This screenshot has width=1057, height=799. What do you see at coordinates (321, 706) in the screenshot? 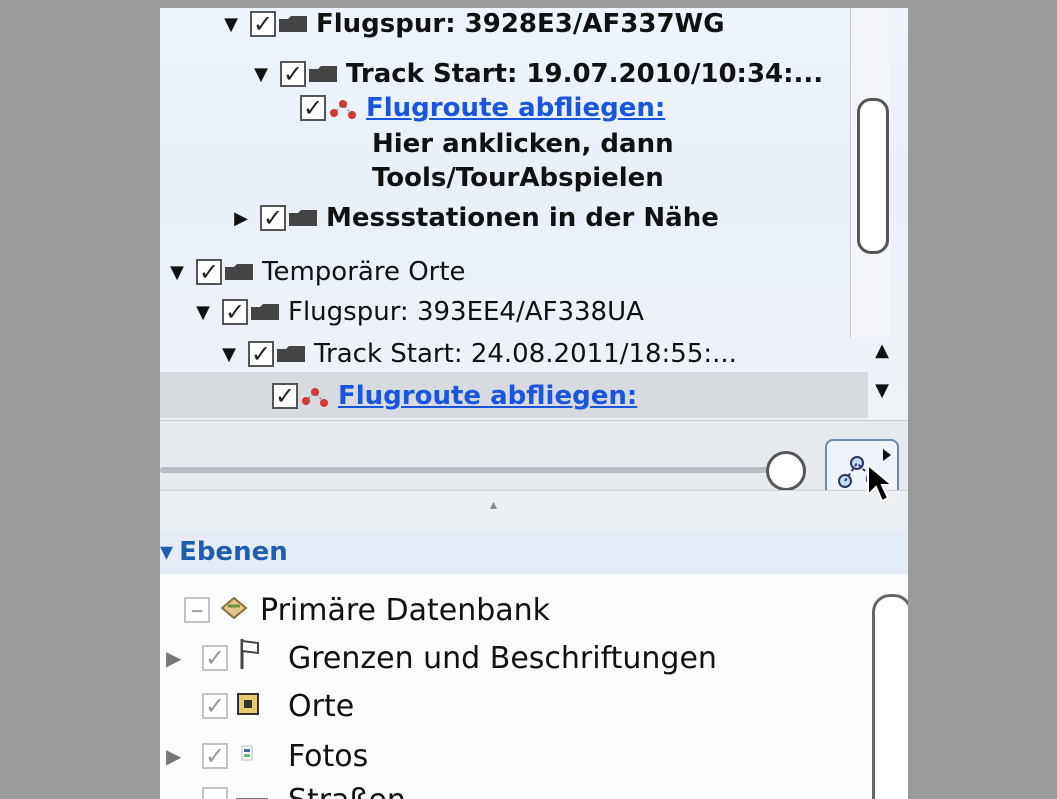
I see `layer-label: Orte` at bounding box center [321, 706].